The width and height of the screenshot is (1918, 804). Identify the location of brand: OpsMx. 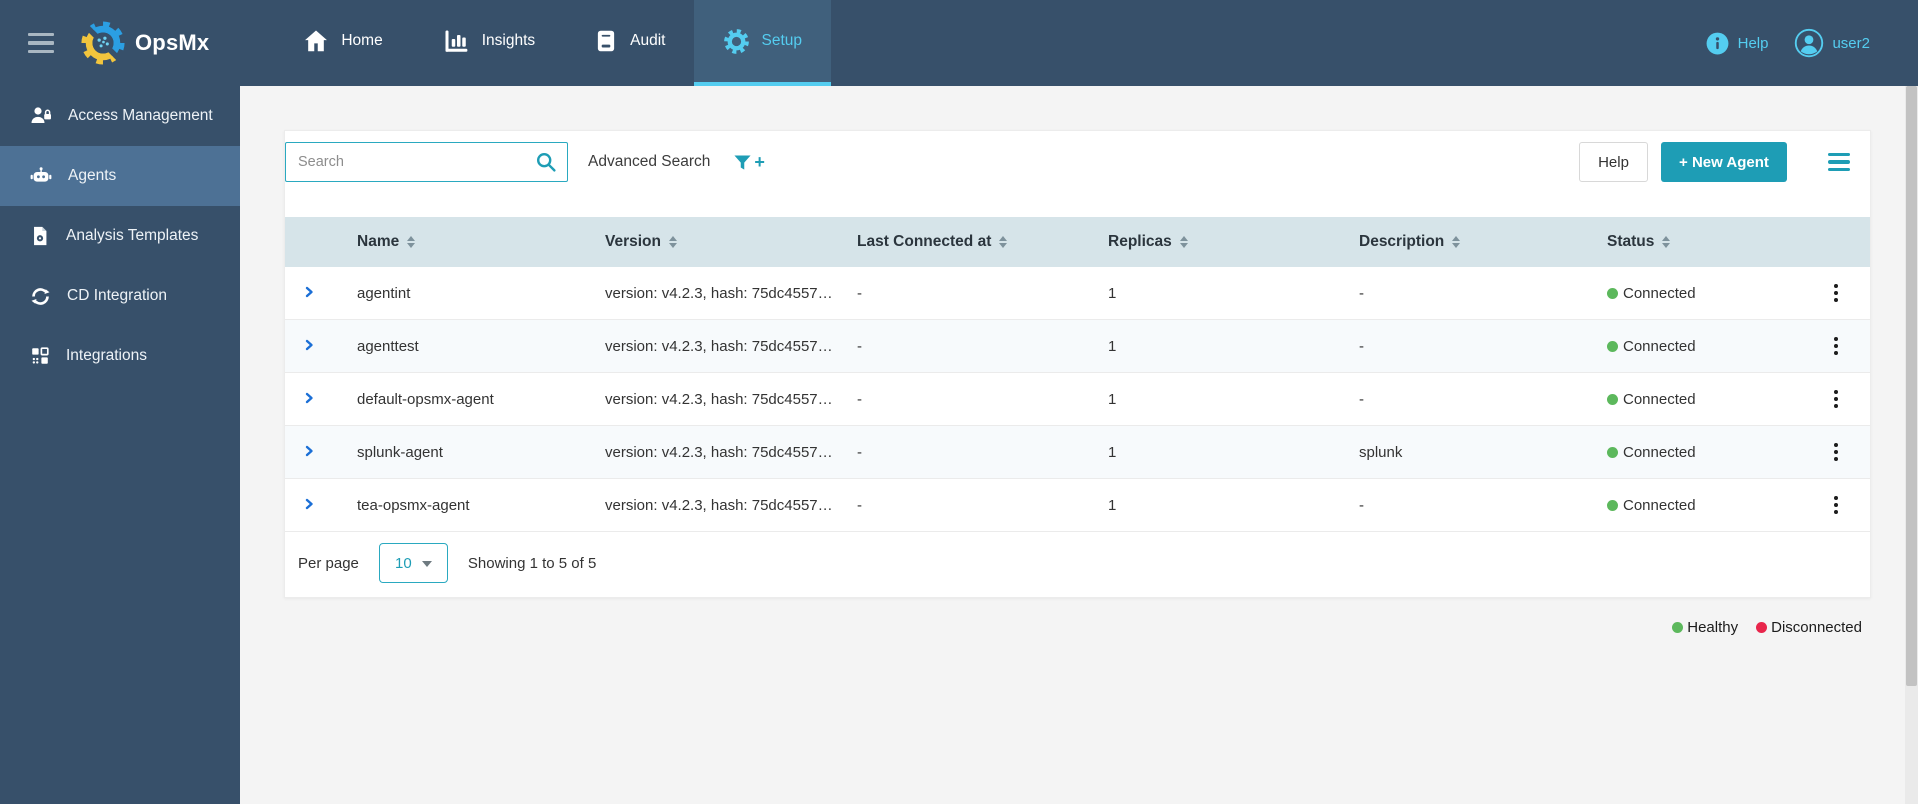
(144, 43).